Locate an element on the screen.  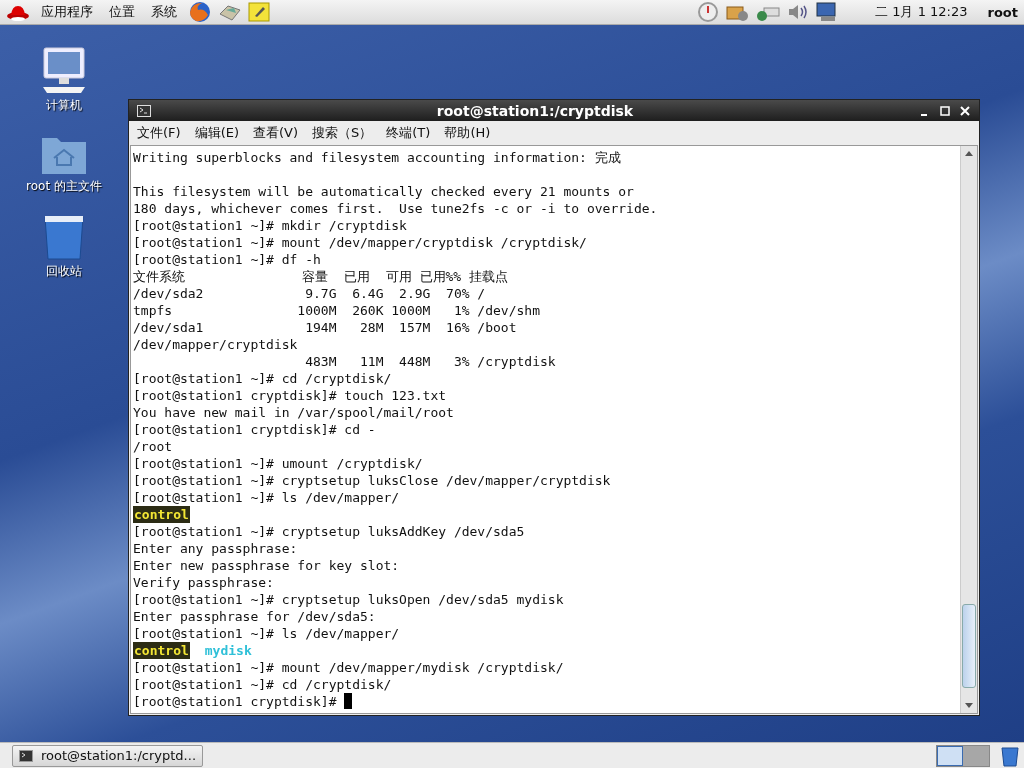
terminal-line: 483M 11M 448M 3% /cryptdisk is located at coordinates (430, 361).